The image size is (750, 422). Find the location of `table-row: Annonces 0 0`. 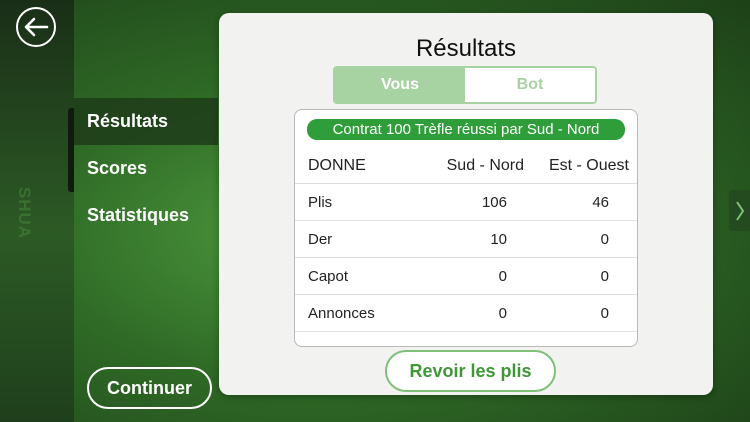

table-row: Annonces 0 0 is located at coordinates (466, 313).